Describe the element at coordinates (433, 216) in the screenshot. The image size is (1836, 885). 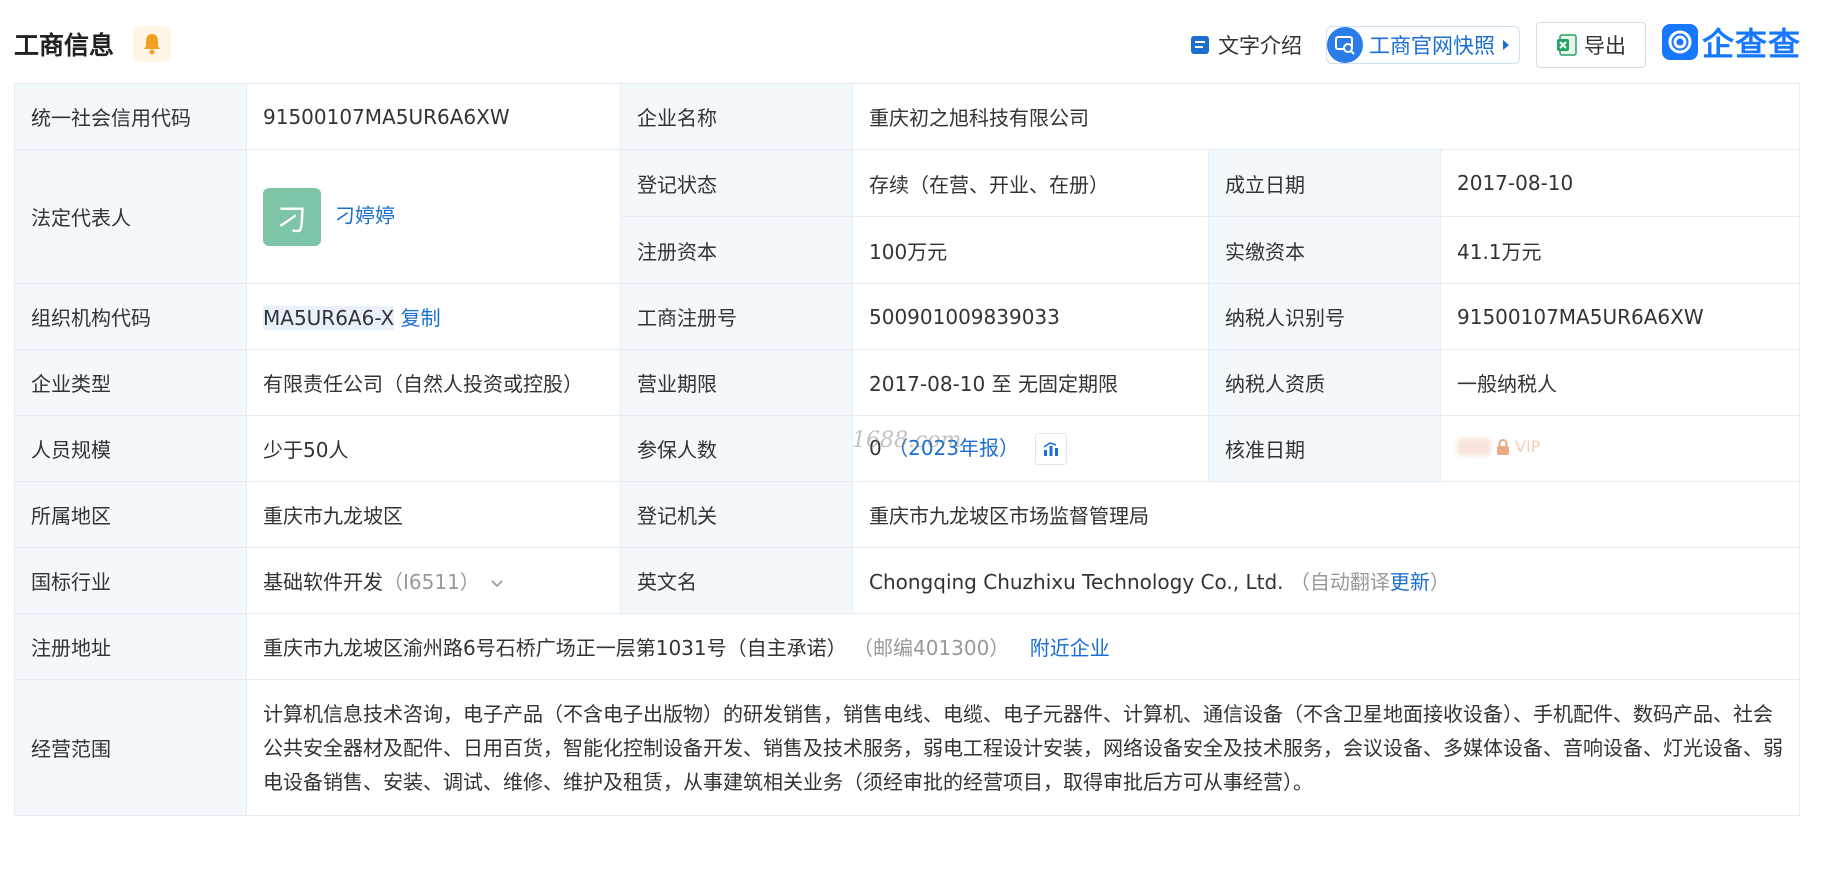
I see `legal-rep-cell: 刁刁婷婷` at that location.